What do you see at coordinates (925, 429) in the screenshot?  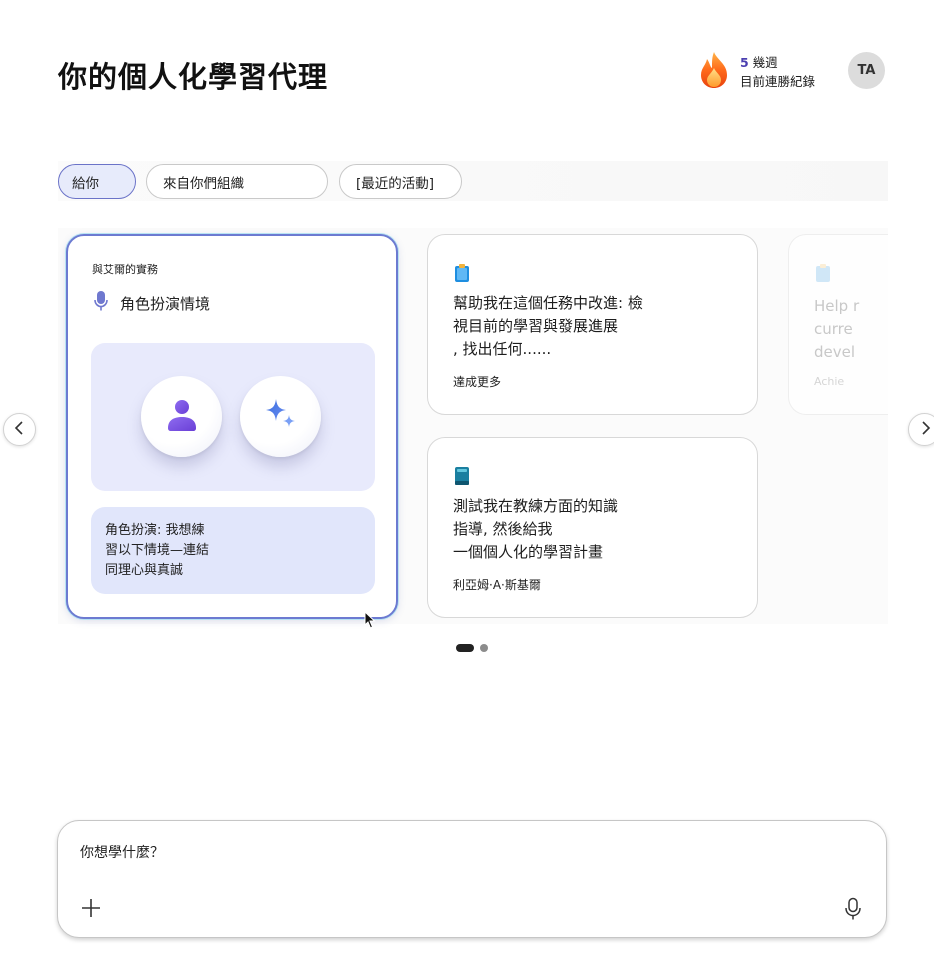 I see `chevron-right-icon` at bounding box center [925, 429].